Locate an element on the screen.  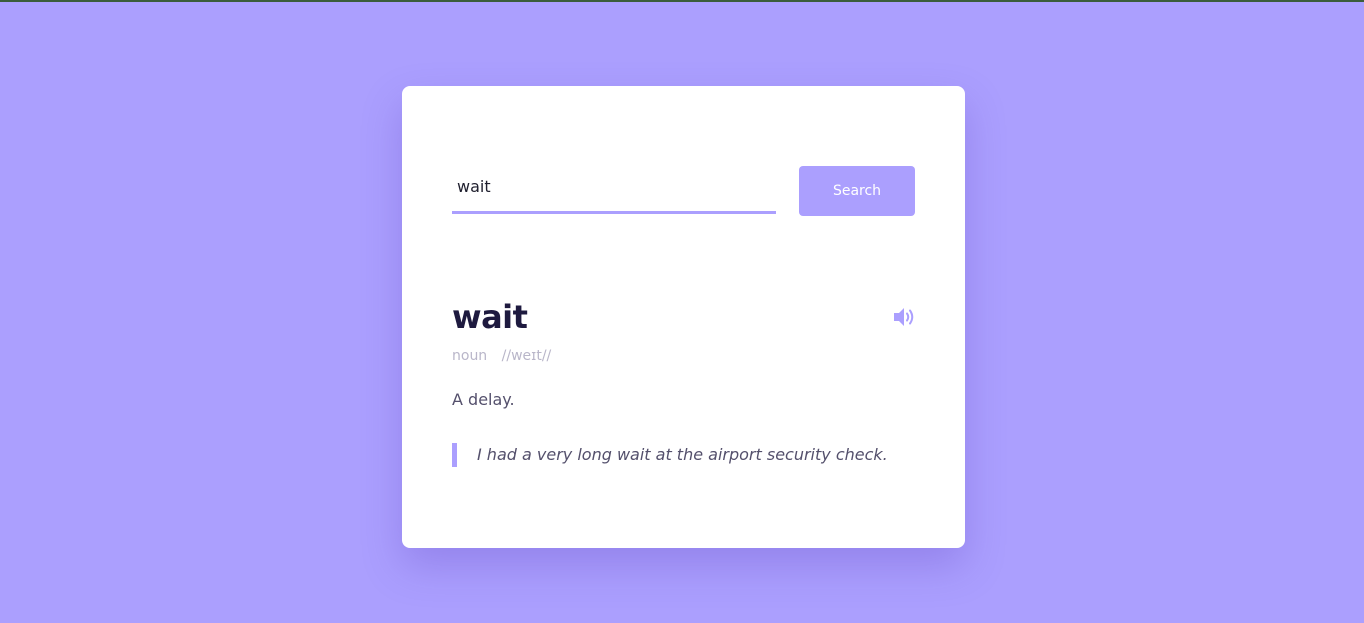
phonetic: //weɪt// is located at coordinates (526, 356).